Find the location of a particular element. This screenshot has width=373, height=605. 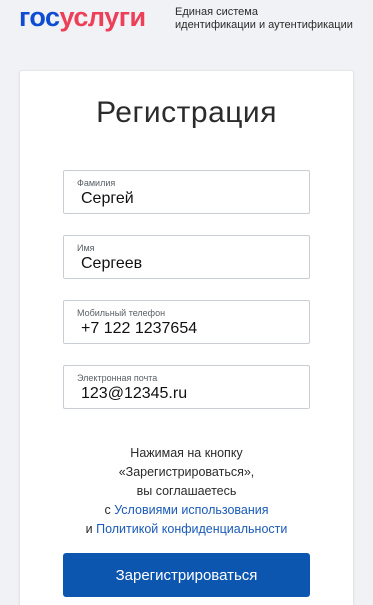

register-button: Зарегистрироваться is located at coordinates (186, 575).